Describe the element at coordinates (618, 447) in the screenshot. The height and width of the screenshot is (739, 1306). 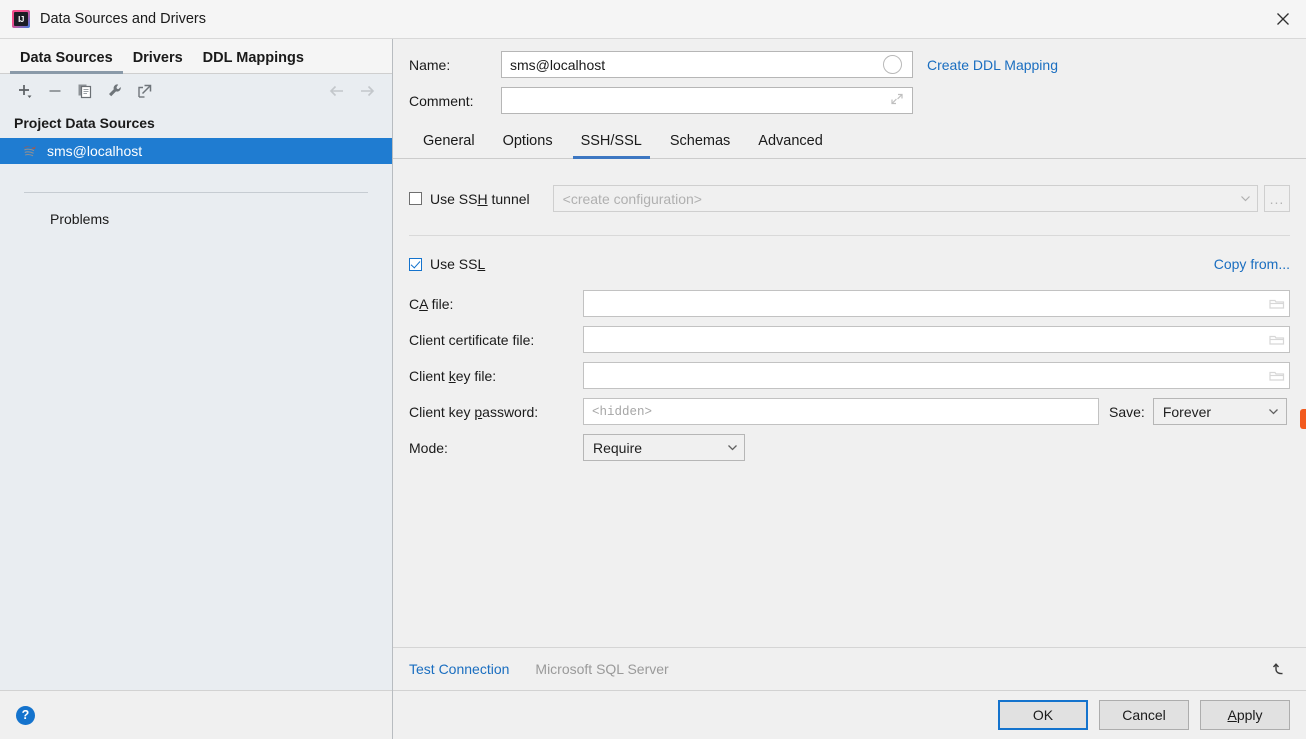
I see `mode-value: Require` at that location.